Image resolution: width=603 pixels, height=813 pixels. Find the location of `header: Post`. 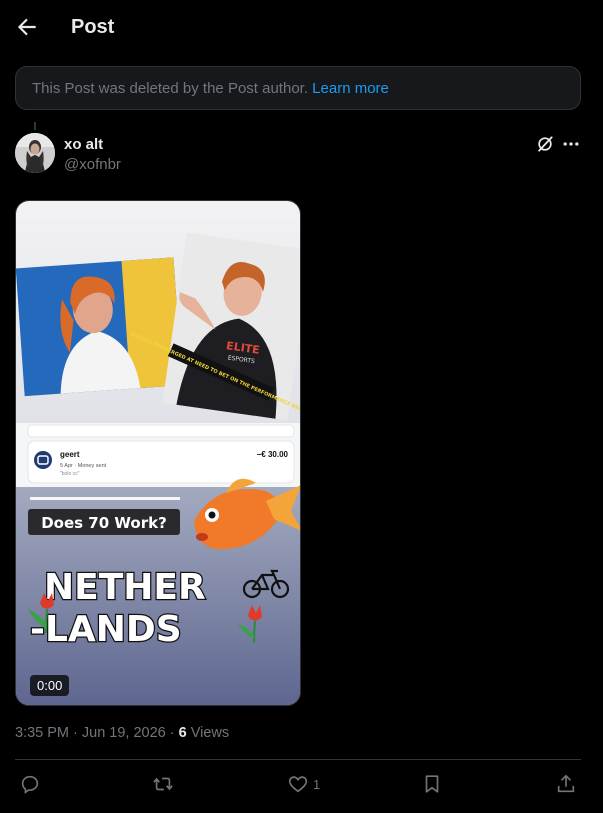

header: Post is located at coordinates (301, 28).